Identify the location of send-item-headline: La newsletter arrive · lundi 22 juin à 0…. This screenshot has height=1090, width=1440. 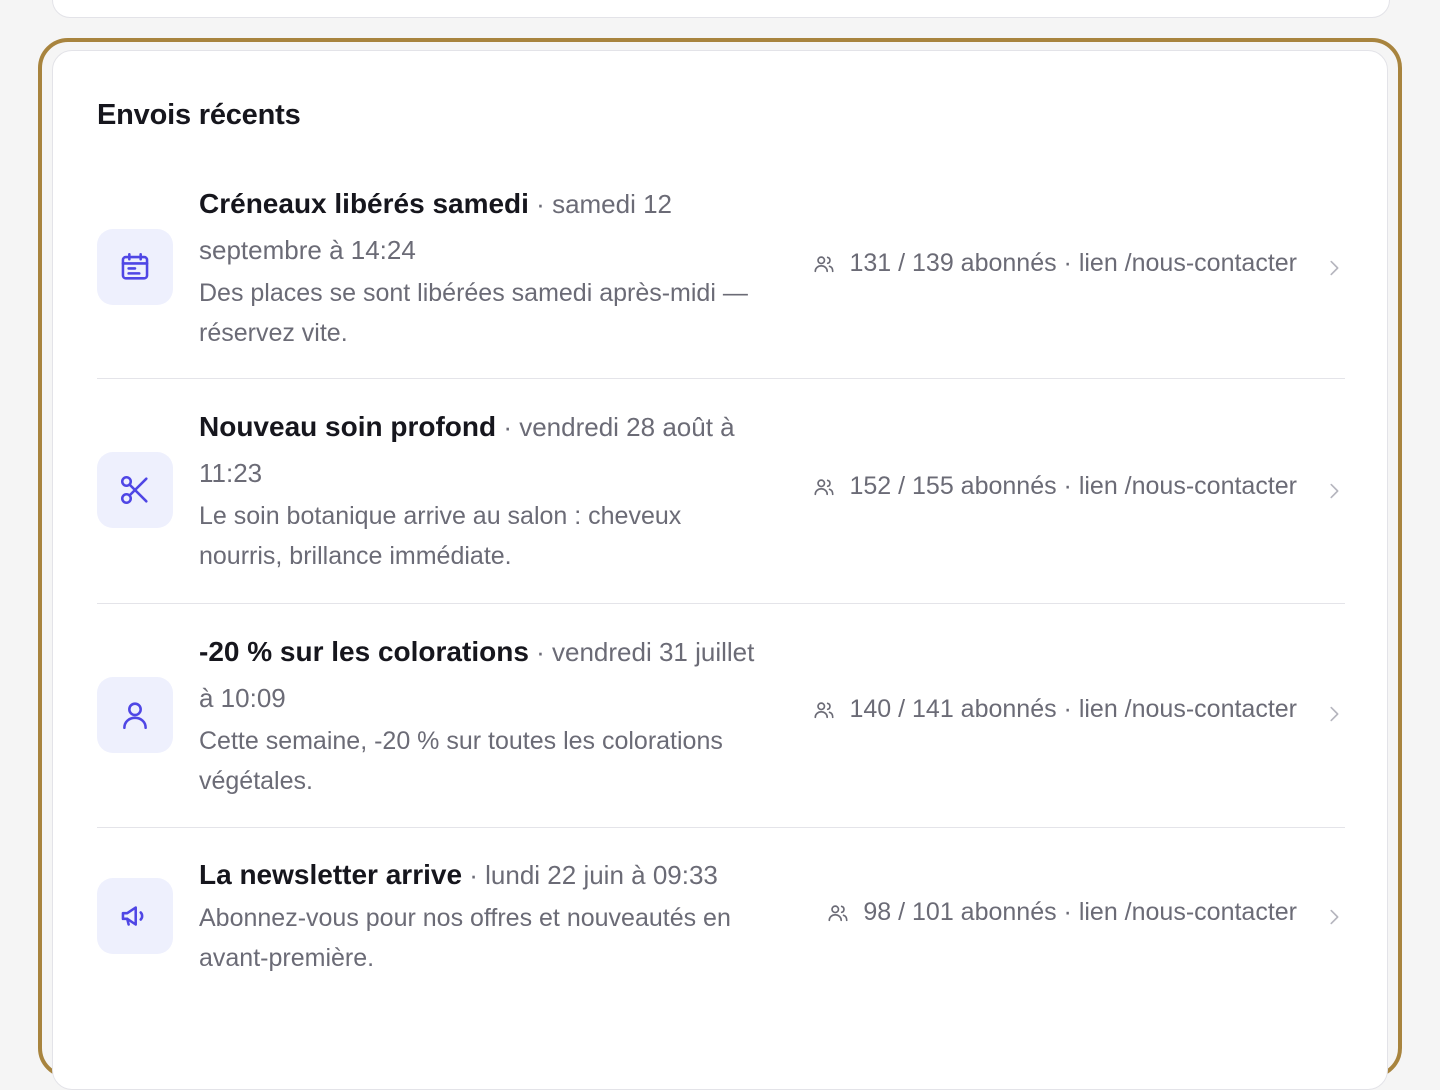
(484, 875).